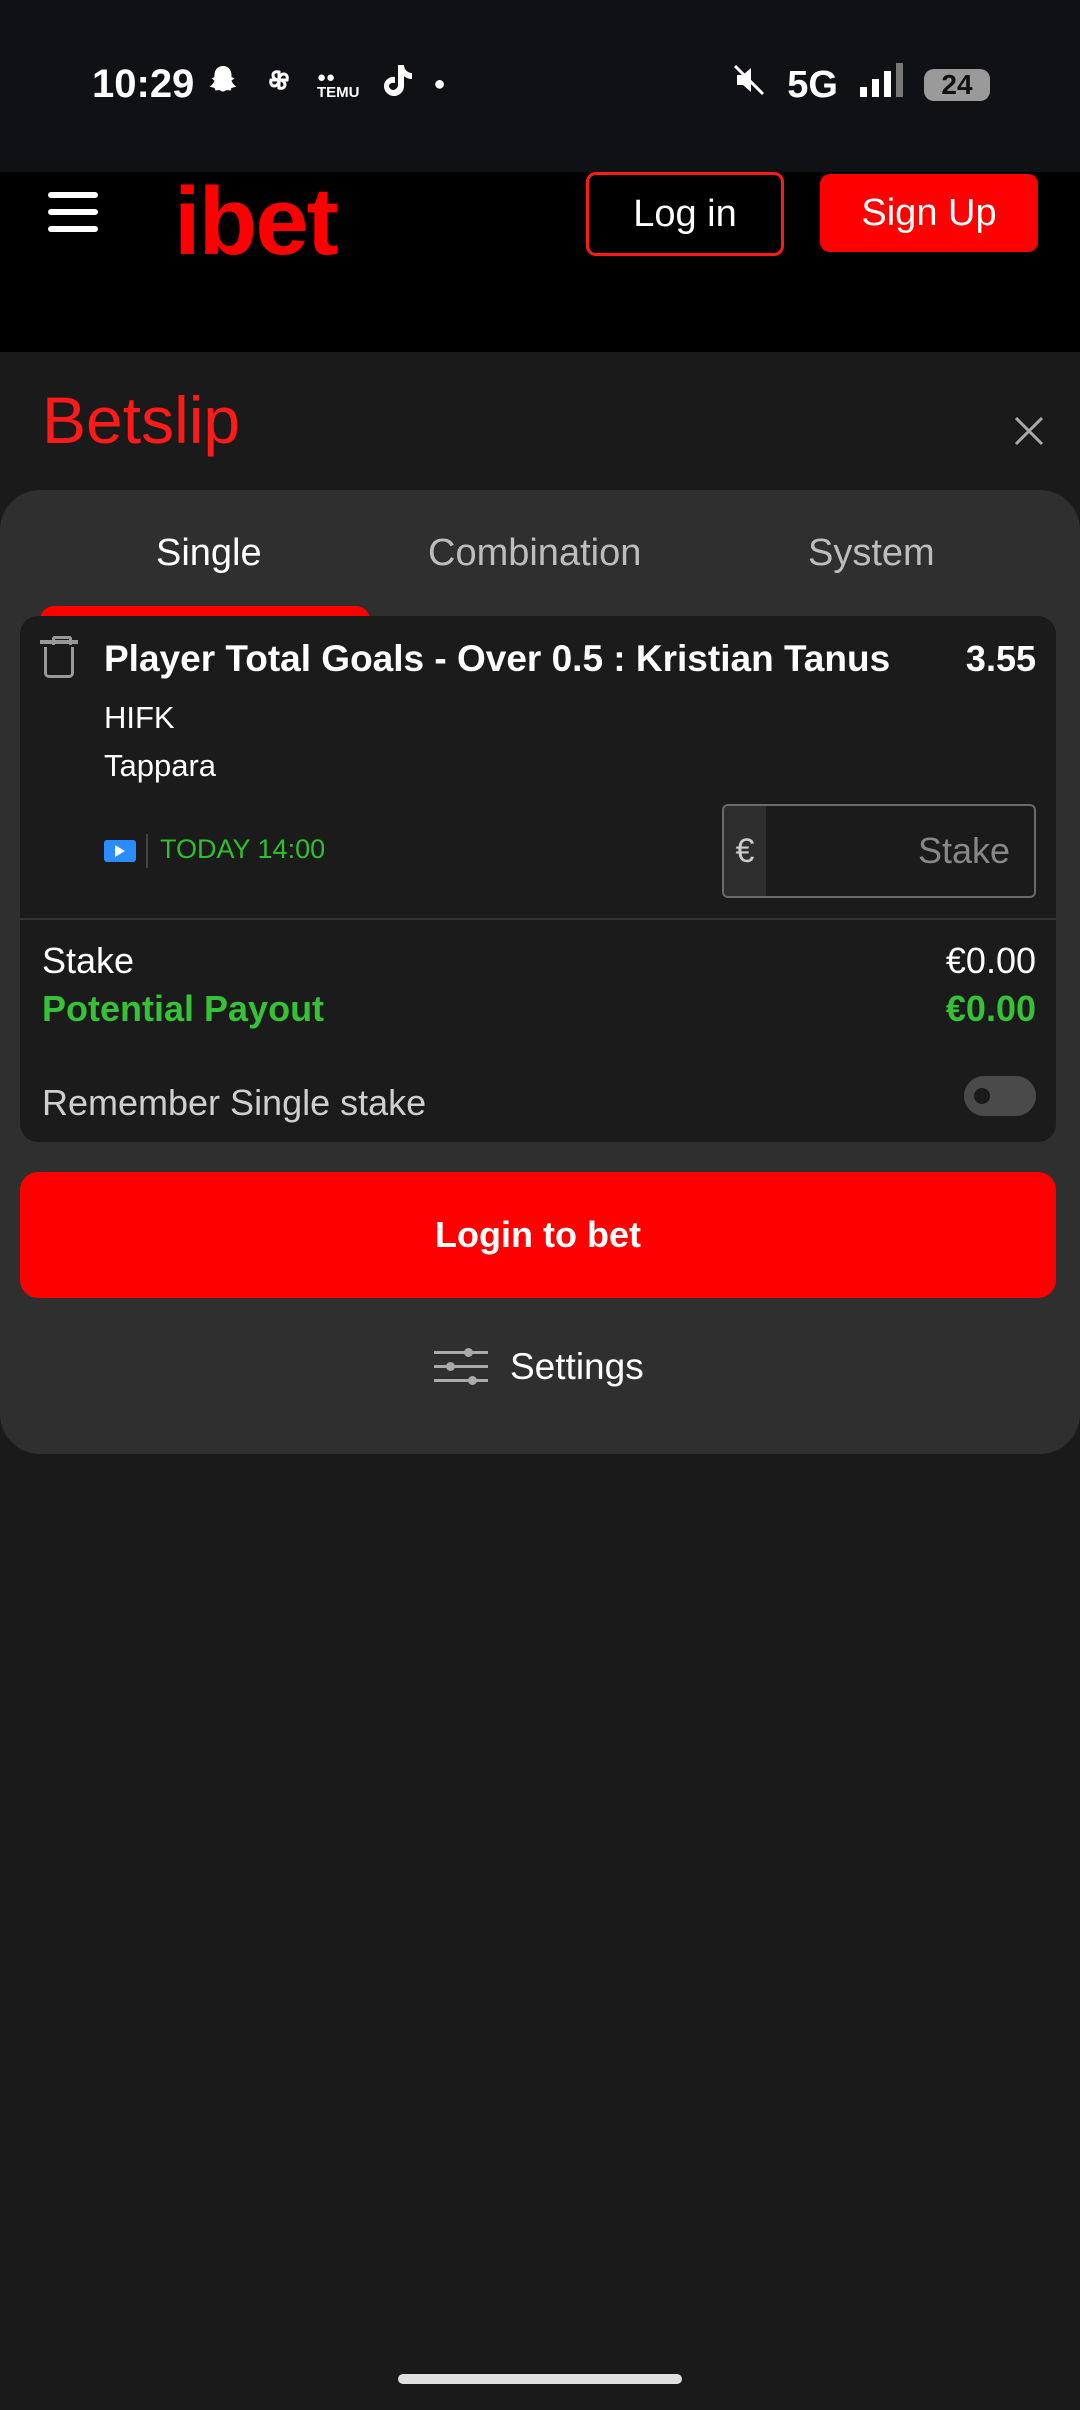 The height and width of the screenshot is (2410, 1080). What do you see at coordinates (88, 960) in the screenshot?
I see `stake-label: Stake` at bounding box center [88, 960].